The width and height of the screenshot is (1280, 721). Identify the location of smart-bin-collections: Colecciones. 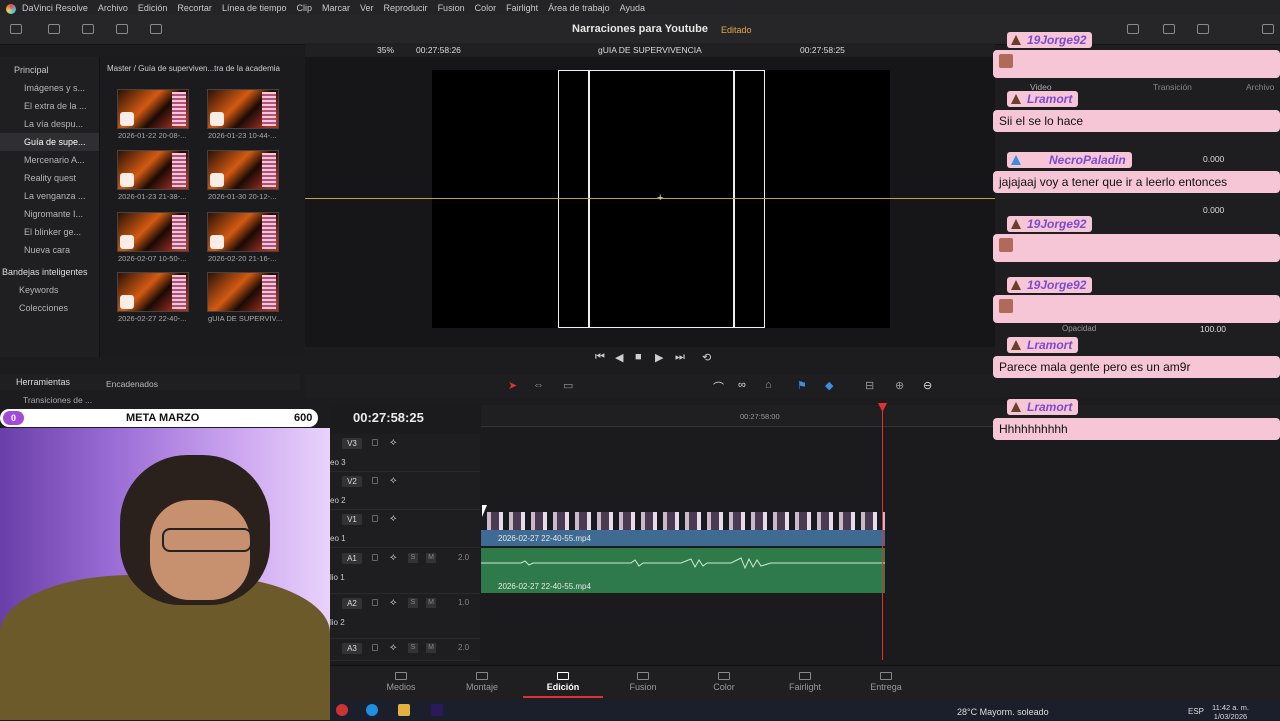
(49, 308).